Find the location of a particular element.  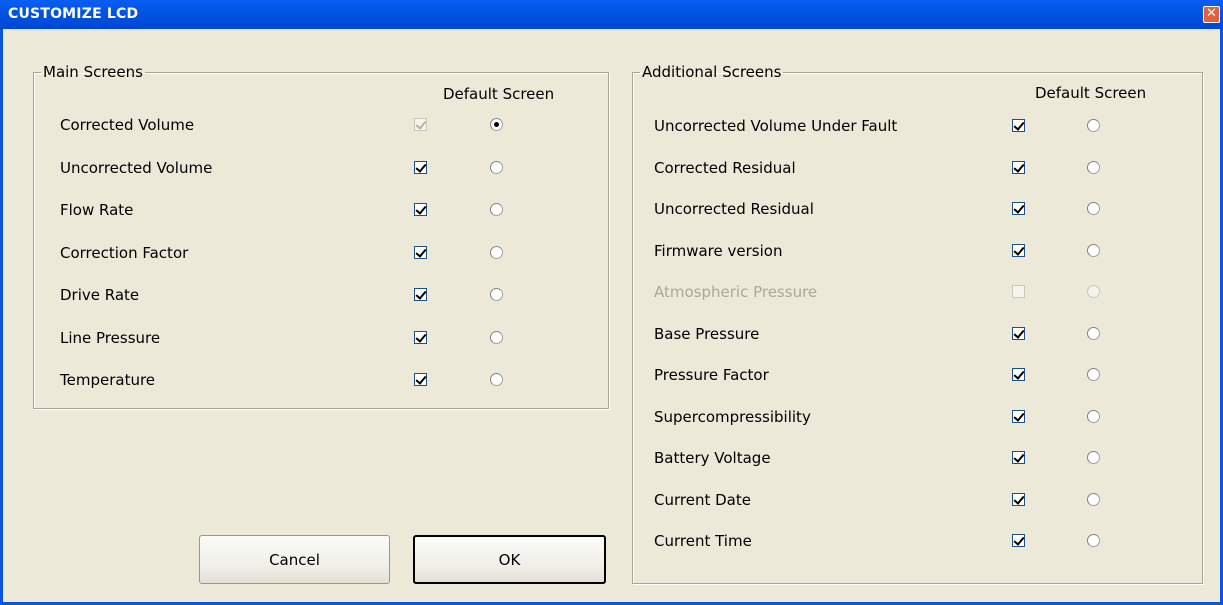

screen-label-current-time: Current Time is located at coordinates (703, 541).